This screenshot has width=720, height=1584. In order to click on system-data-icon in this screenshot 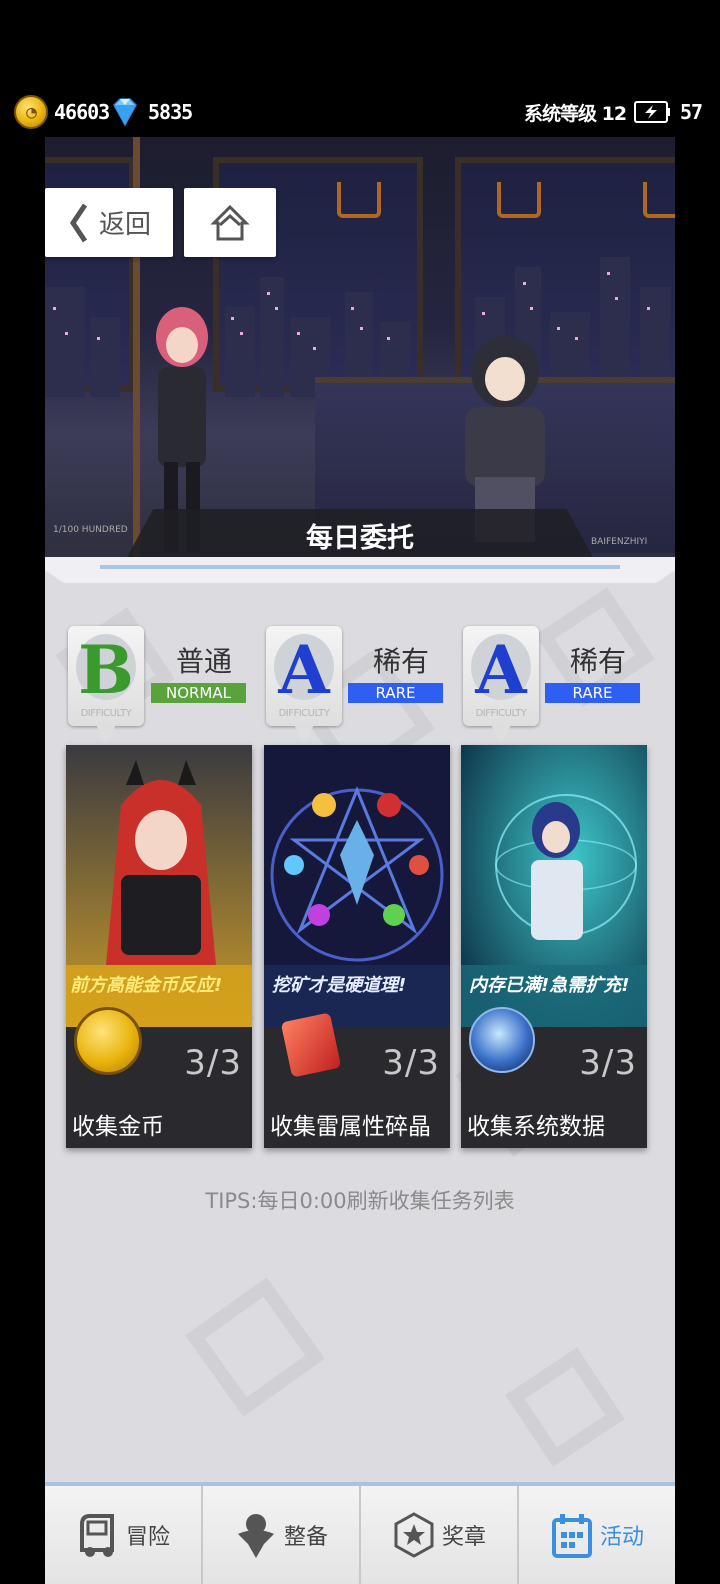, I will do `click(502, 1040)`.